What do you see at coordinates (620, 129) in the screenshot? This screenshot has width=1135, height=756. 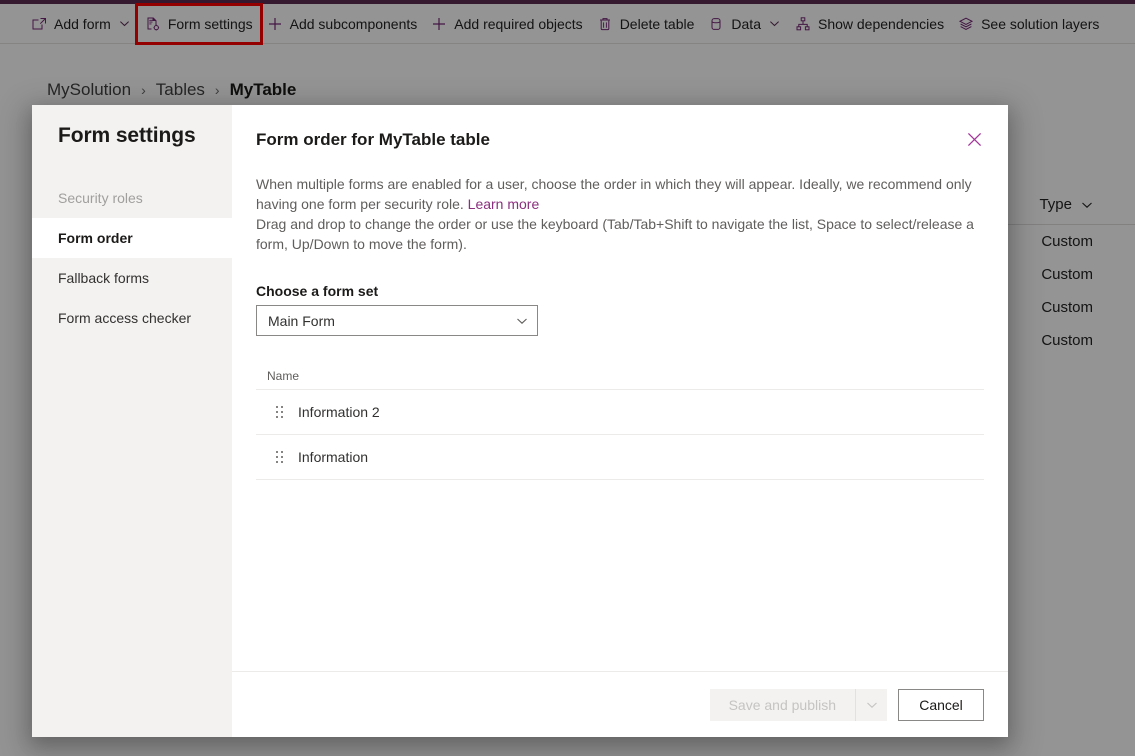 I see `dialog-header: Form order for MyTable table` at bounding box center [620, 129].